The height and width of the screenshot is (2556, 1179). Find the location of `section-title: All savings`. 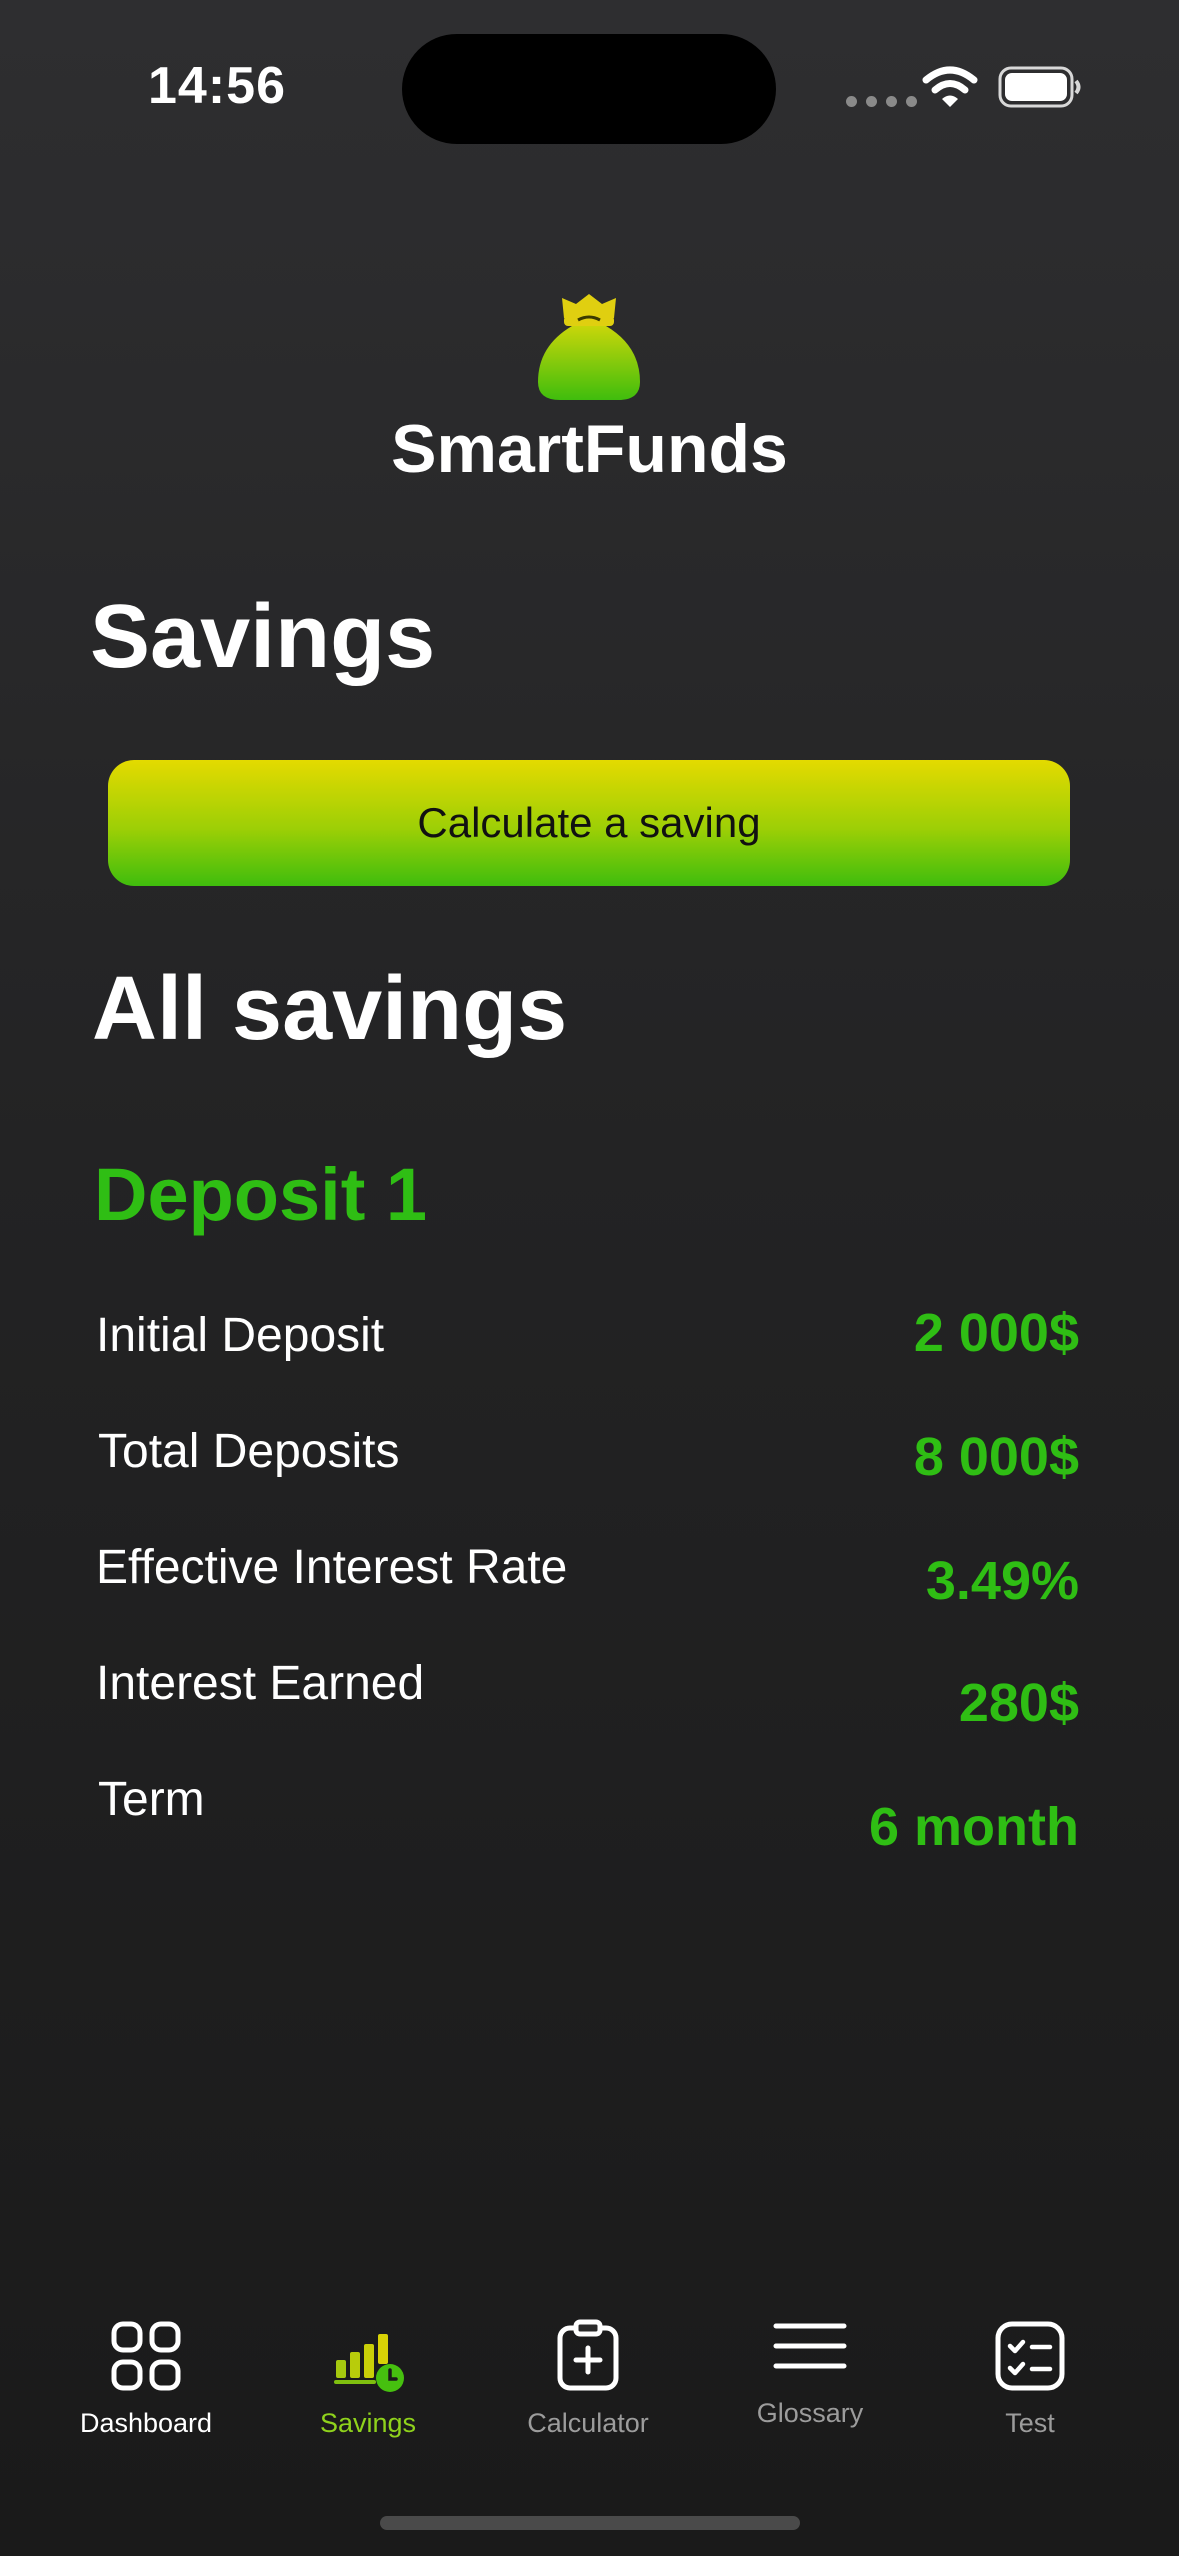

section-title: All savings is located at coordinates (330, 1009).